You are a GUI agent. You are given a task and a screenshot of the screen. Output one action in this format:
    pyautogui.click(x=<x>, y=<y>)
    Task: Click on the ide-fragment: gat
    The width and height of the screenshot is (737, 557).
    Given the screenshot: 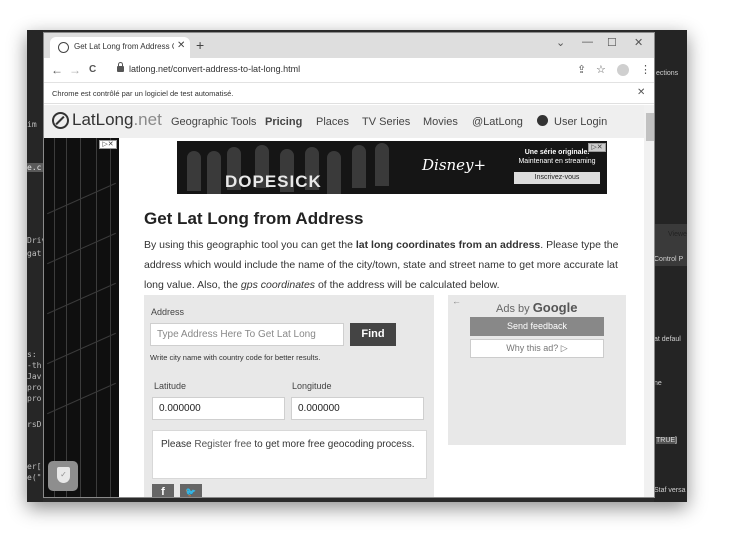 What is the action you would take?
    pyautogui.click(x=34, y=253)
    